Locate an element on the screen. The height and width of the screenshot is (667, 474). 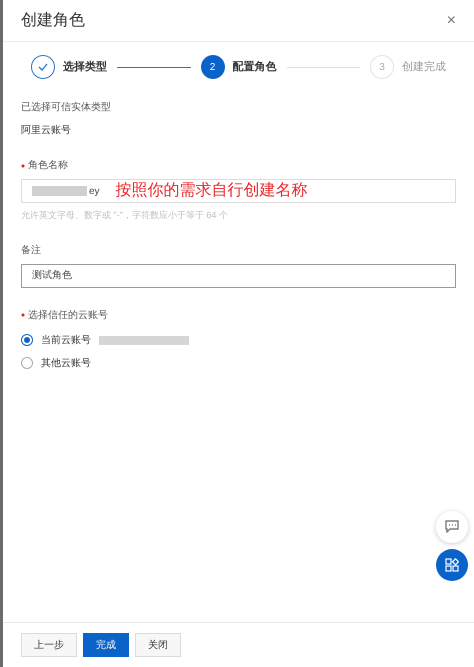
apps-icon is located at coordinates (452, 565).